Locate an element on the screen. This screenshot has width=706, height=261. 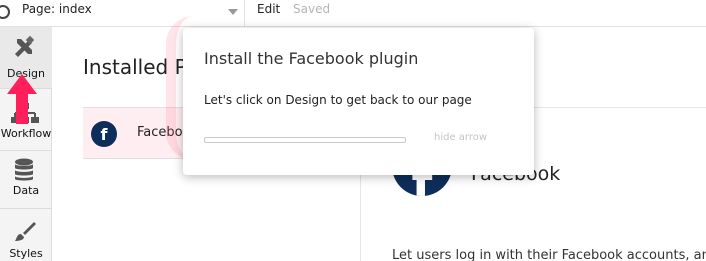
circle-icon is located at coordinates (5, 12).